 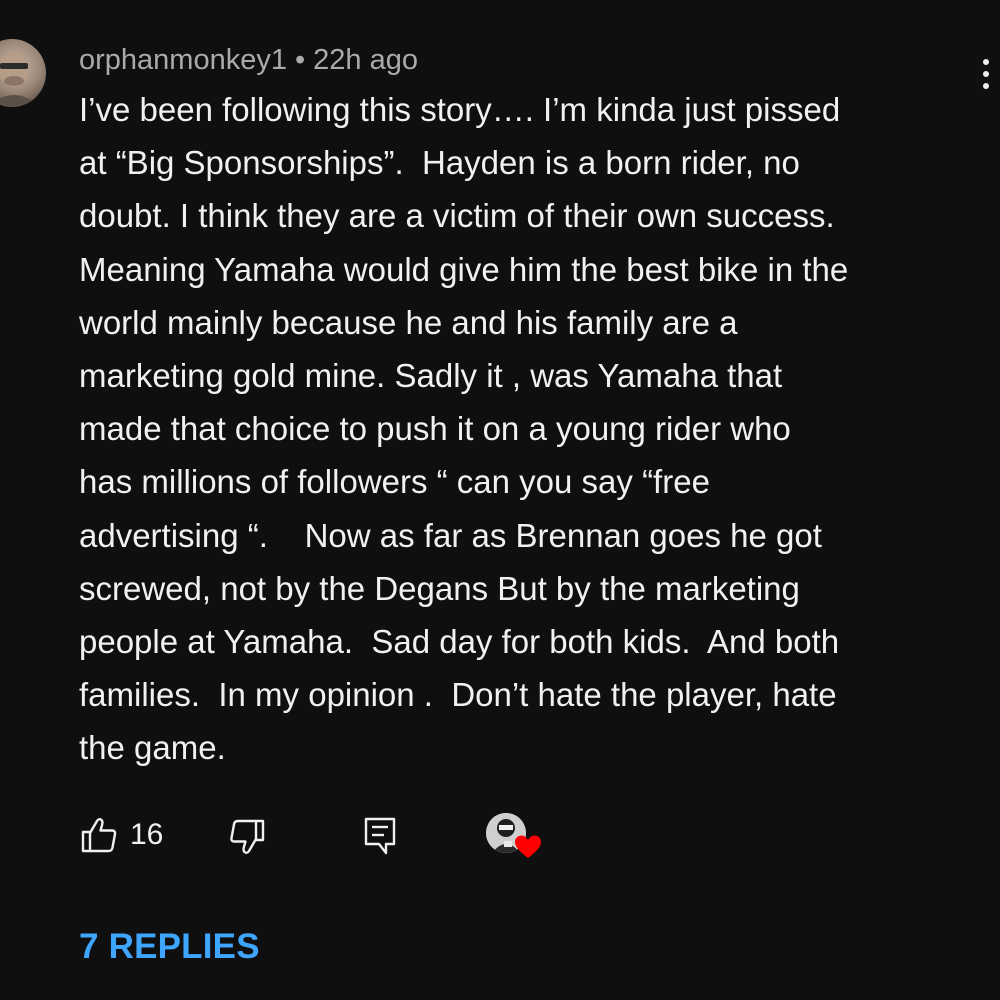 I want to click on creator-heart-badge, so click(x=514, y=838).